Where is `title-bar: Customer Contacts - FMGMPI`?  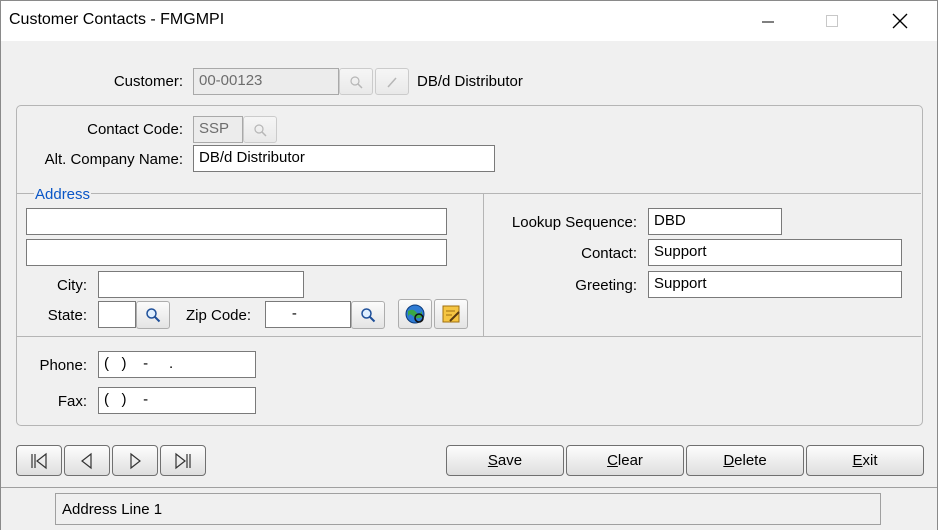 title-bar: Customer Contacts - FMGMPI is located at coordinates (469, 21).